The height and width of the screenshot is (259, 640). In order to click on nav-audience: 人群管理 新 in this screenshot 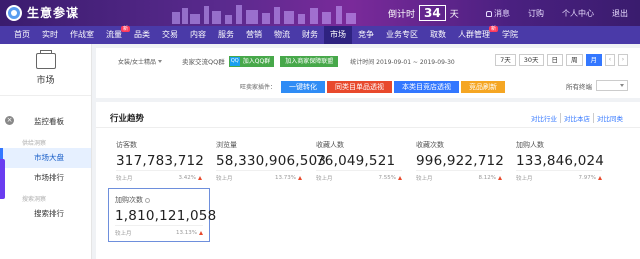, I will do `click(475, 35)`.